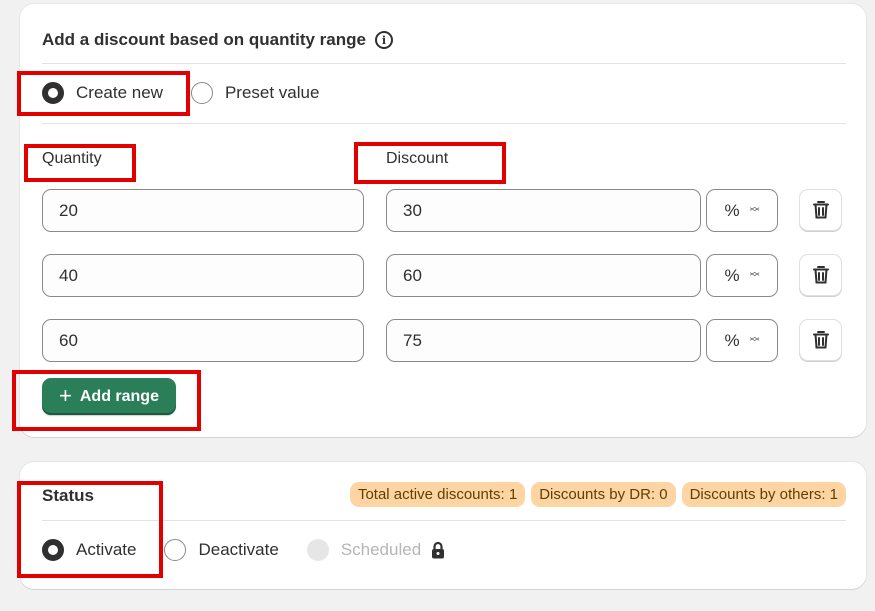  What do you see at coordinates (543, 340) in the screenshot?
I see `discount-input: 75` at bounding box center [543, 340].